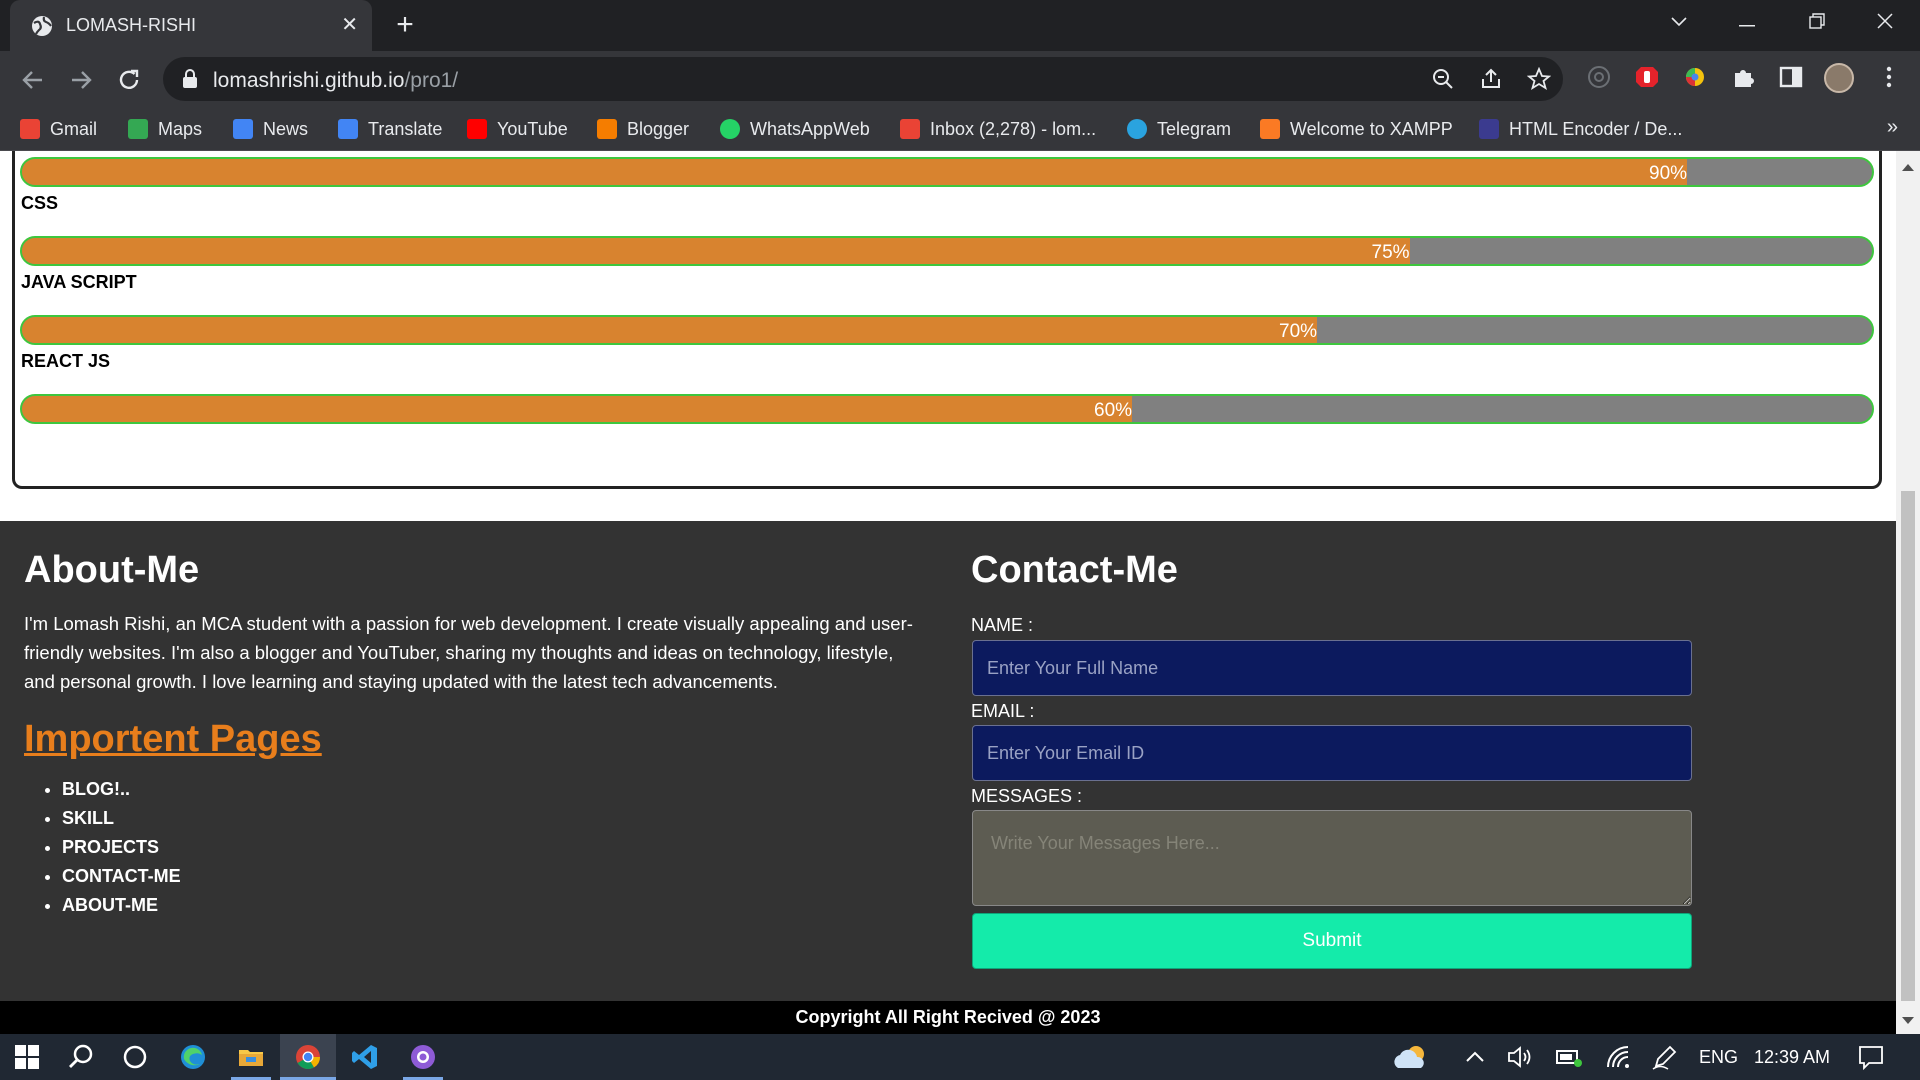  Describe the element at coordinates (1443, 79) in the screenshot. I see `zoom-icon` at that location.